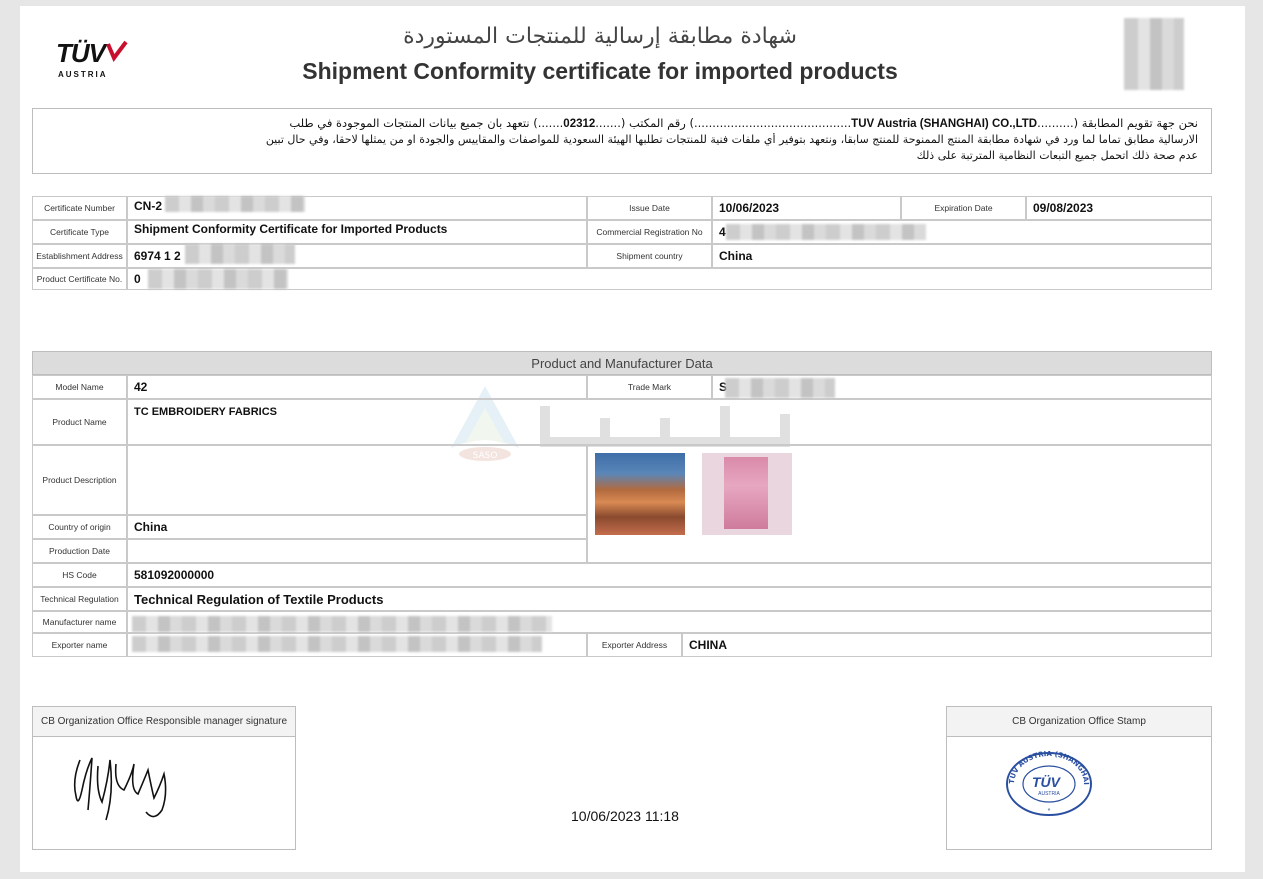  I want to click on tuv-logo-sub: AUSTRIA, so click(83, 74).